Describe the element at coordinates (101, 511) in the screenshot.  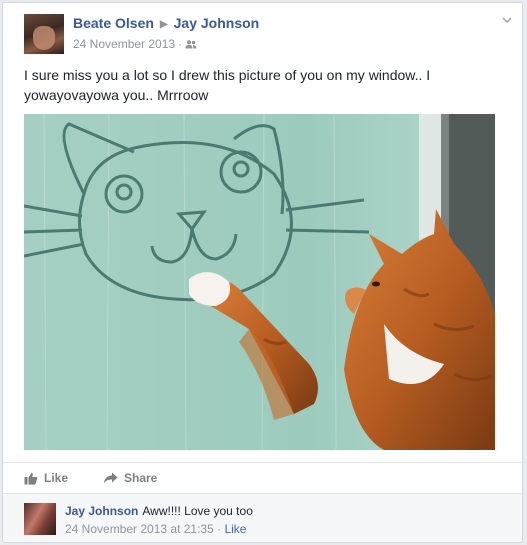
I see `comment-author-link: Jay Johnson` at that location.